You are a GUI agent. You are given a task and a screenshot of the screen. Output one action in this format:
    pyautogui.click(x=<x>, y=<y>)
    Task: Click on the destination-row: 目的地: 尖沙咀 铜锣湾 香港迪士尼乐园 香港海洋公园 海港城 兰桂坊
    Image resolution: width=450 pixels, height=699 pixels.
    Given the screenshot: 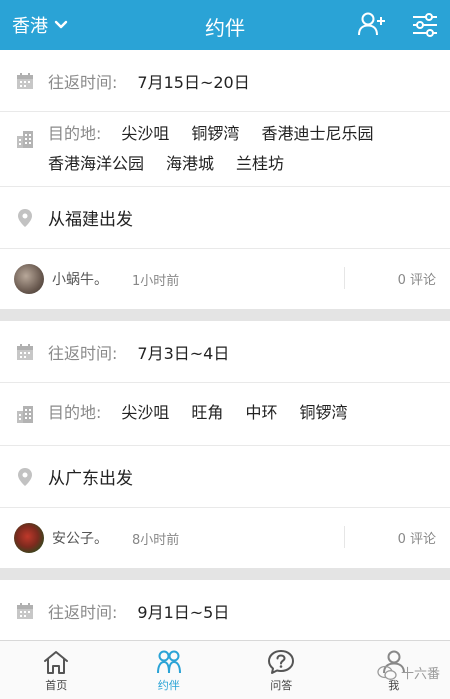 What is the action you would take?
    pyautogui.click(x=225, y=149)
    